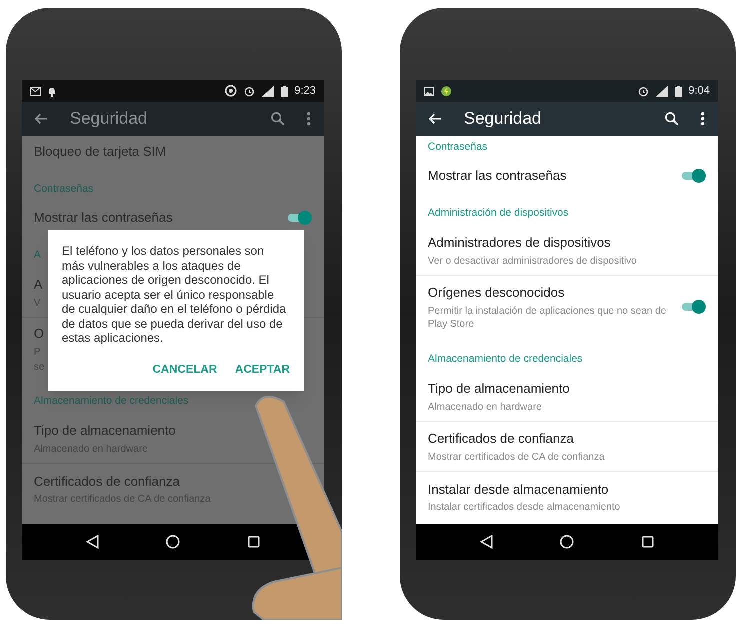 This screenshot has height=630, width=742. I want to click on status-time: 9:23, so click(305, 91).